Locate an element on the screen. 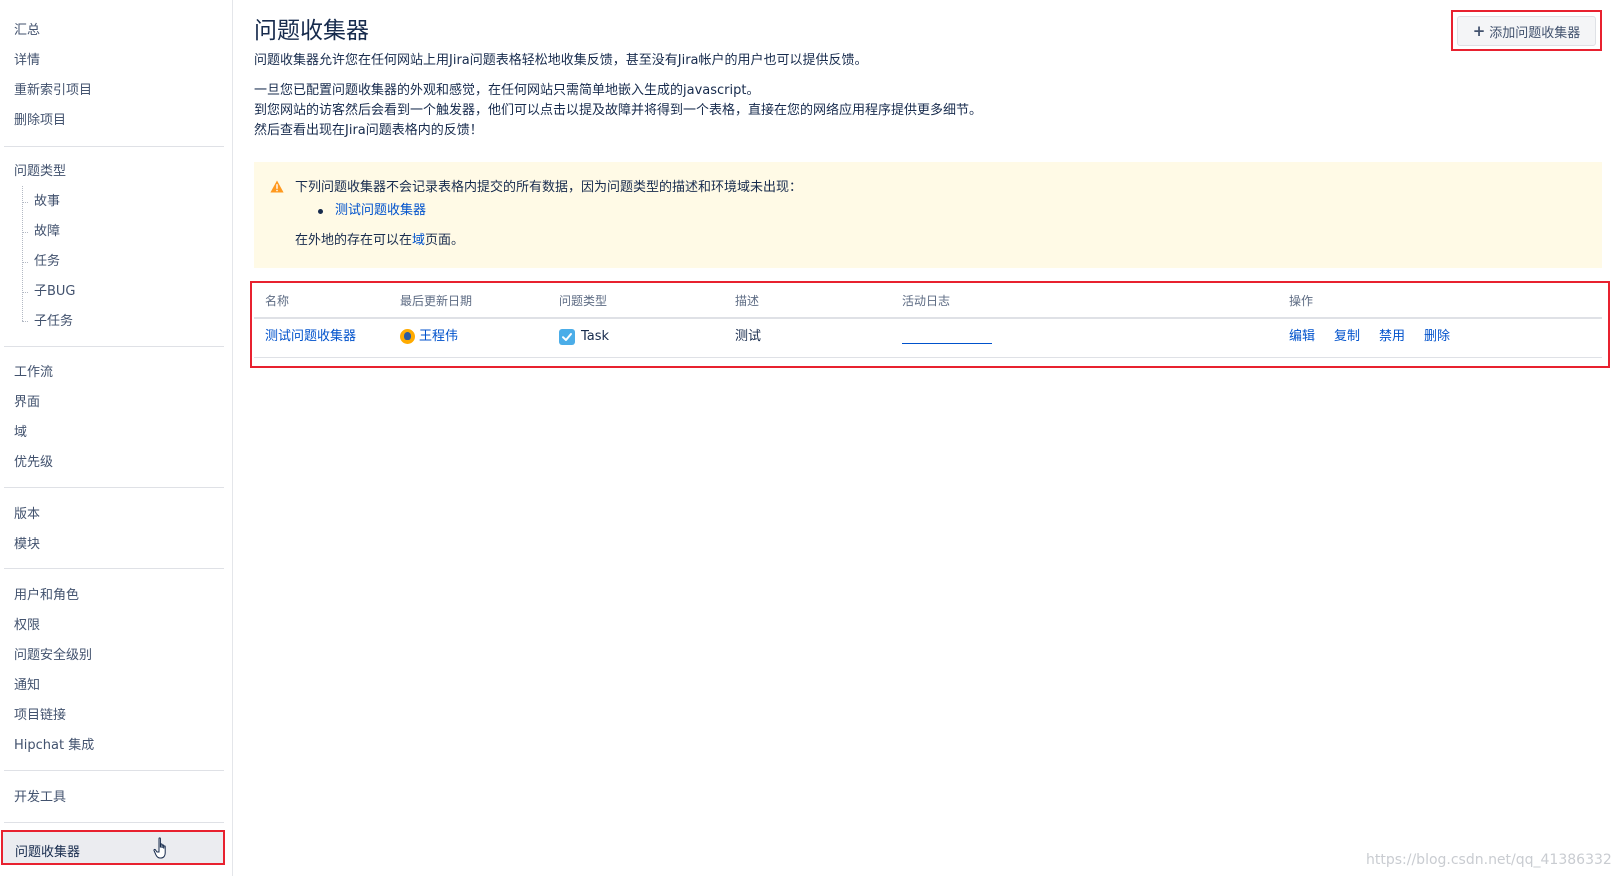 The height and width of the screenshot is (876, 1614). warning-collector-link: 测试问题收集器 is located at coordinates (380, 211).